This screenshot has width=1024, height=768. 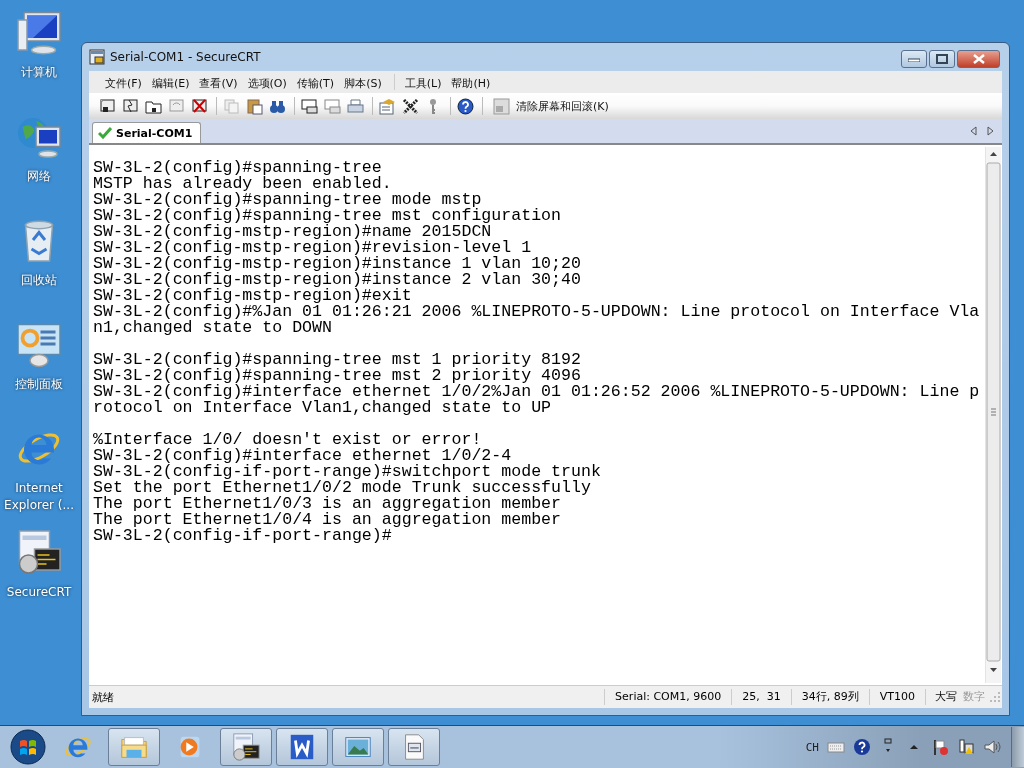 I want to click on maximize-button, so click(x=942, y=59).